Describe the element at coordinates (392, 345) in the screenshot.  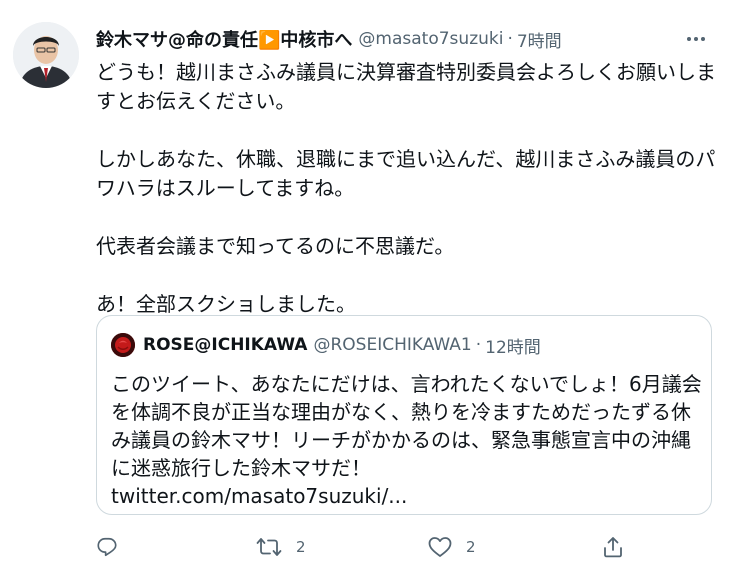
I see `quoted-author-handle: @ROSEICHIKAWA1` at that location.